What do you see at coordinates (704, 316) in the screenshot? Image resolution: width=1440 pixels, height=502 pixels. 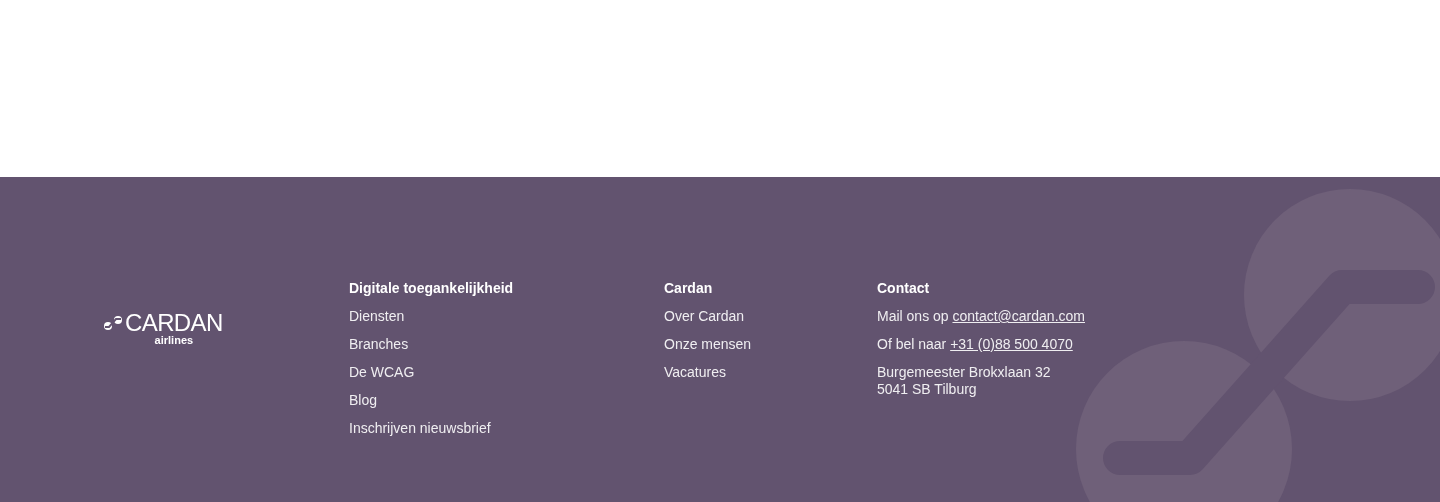 I see `footer-link: Over Cardan` at bounding box center [704, 316].